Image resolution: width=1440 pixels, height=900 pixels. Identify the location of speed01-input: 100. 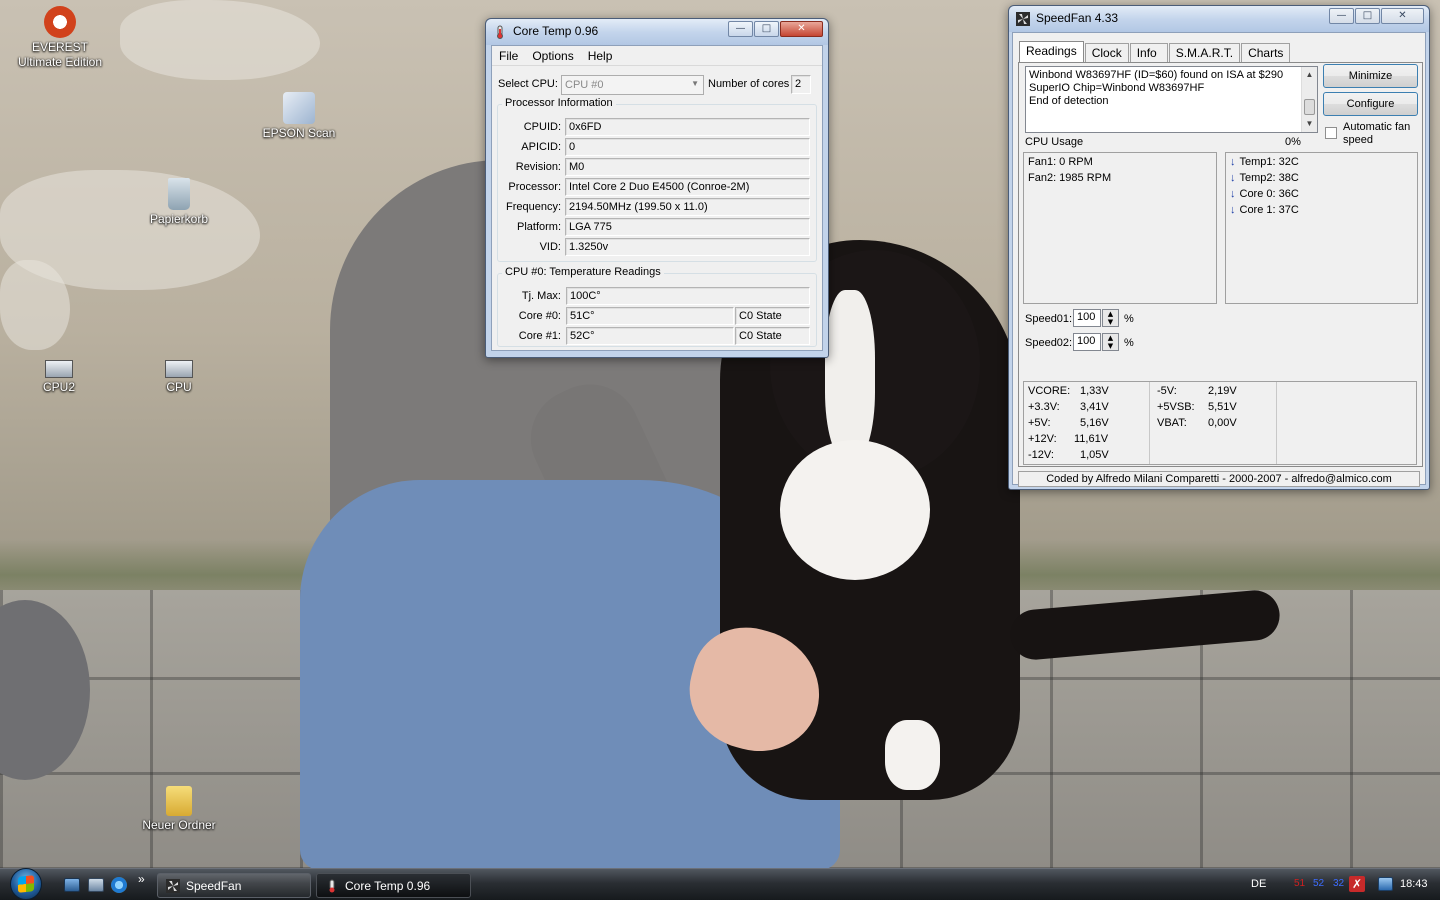
(1087, 318).